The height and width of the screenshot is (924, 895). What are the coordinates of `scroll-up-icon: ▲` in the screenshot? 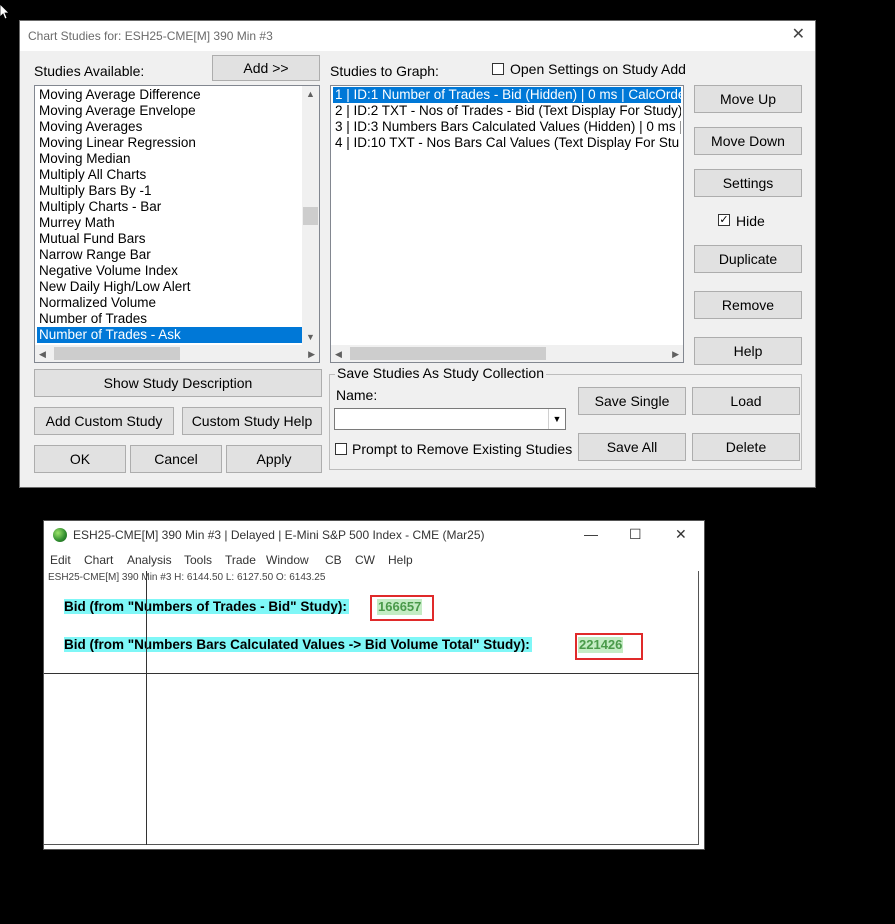 It's located at (310, 94).